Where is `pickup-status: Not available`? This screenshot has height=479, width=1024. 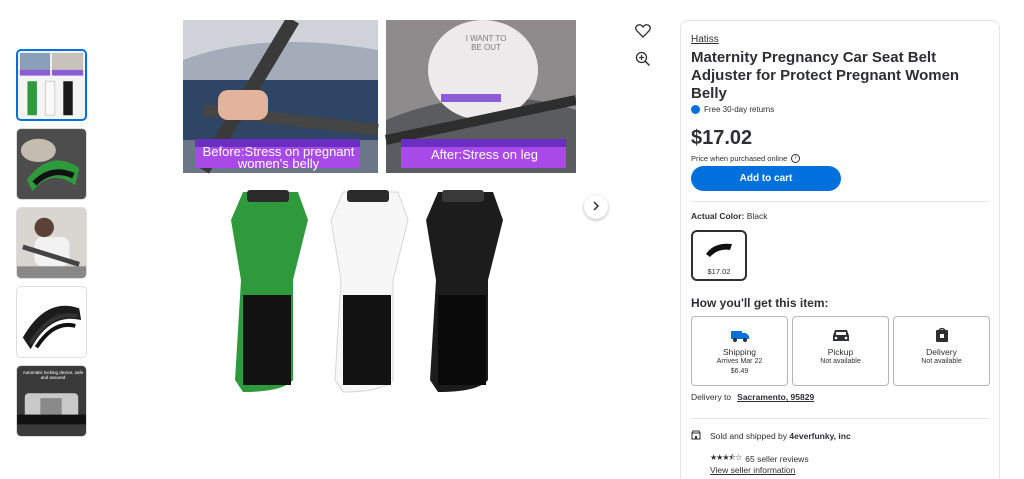
pickup-status: Not available is located at coordinates (840, 361).